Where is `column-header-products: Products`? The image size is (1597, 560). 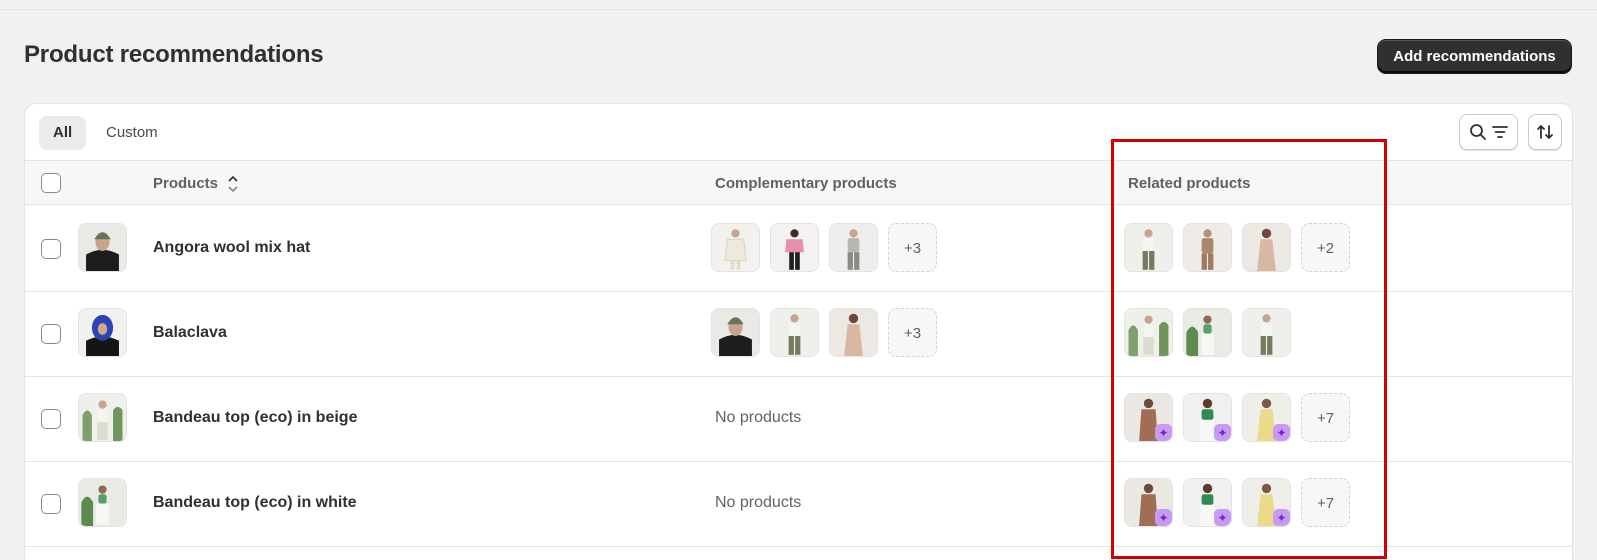 column-header-products: Products is located at coordinates (195, 184).